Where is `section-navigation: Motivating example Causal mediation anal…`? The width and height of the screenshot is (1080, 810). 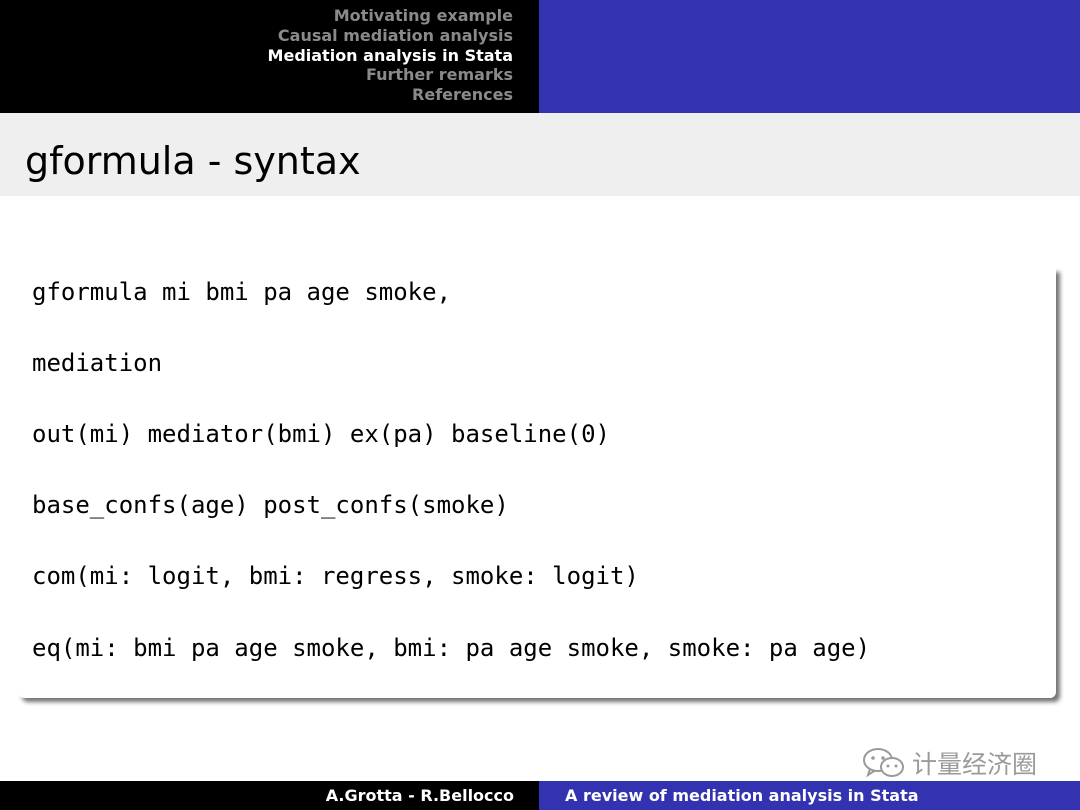 section-navigation: Motivating example Causal mediation anal… is located at coordinates (390, 55).